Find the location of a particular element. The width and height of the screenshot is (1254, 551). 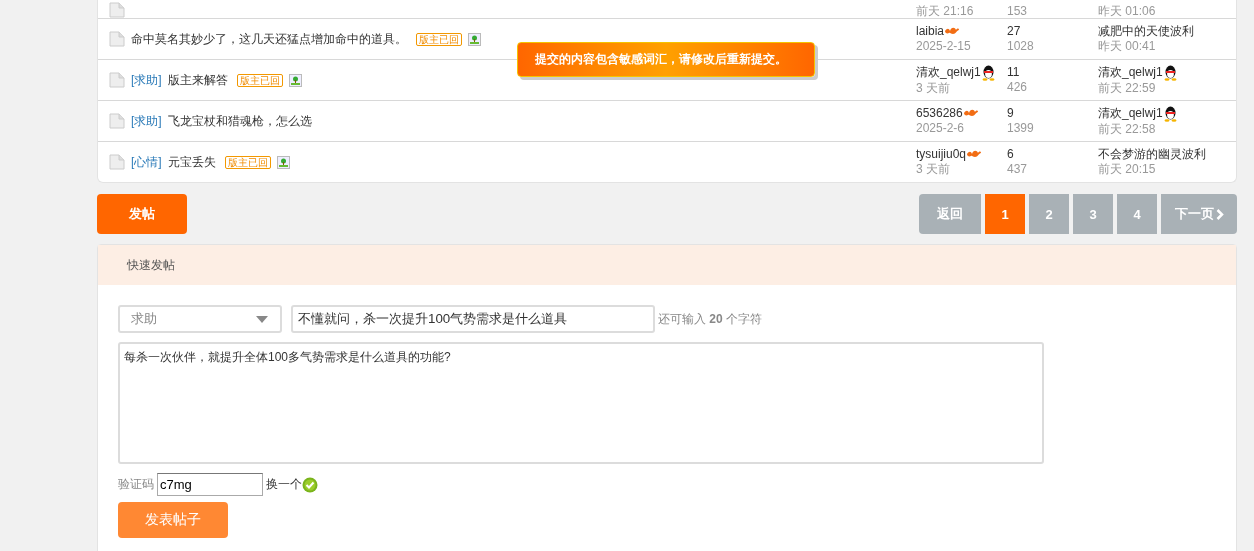

caret-icon is located at coordinates (262, 319).